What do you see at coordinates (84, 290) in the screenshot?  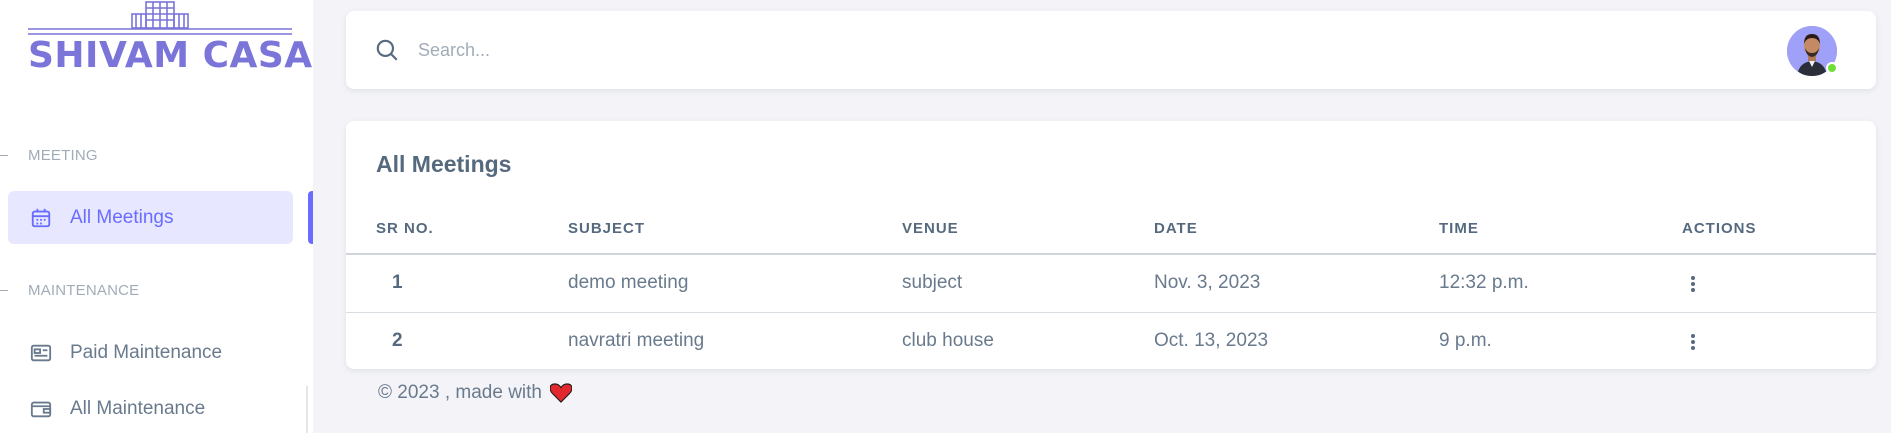 I see `menu-header-label: MAINTENANCE` at bounding box center [84, 290].